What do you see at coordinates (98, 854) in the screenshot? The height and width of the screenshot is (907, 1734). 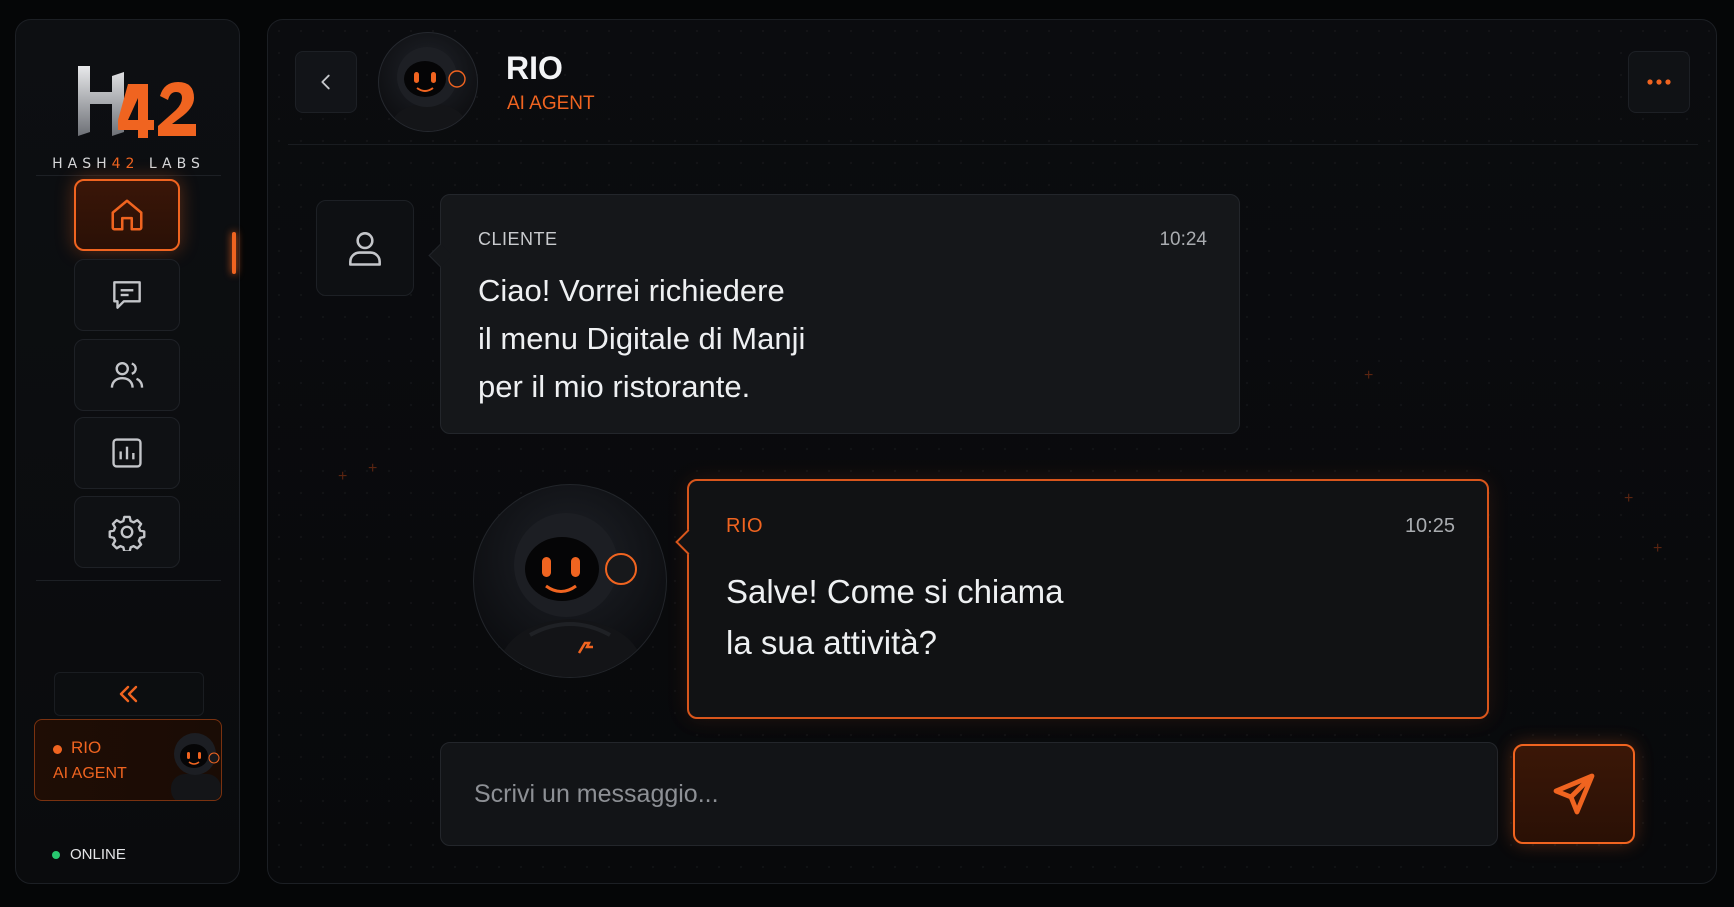 I see `status-label: ONLINE` at bounding box center [98, 854].